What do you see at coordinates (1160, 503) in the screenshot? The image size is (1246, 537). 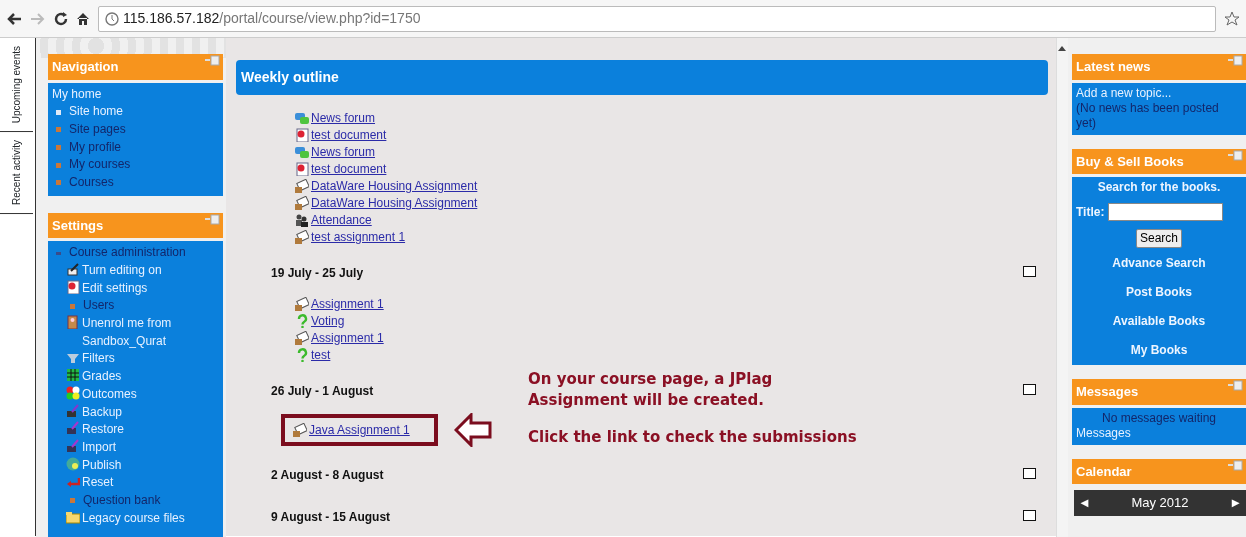 I see `month-title: May 2012` at bounding box center [1160, 503].